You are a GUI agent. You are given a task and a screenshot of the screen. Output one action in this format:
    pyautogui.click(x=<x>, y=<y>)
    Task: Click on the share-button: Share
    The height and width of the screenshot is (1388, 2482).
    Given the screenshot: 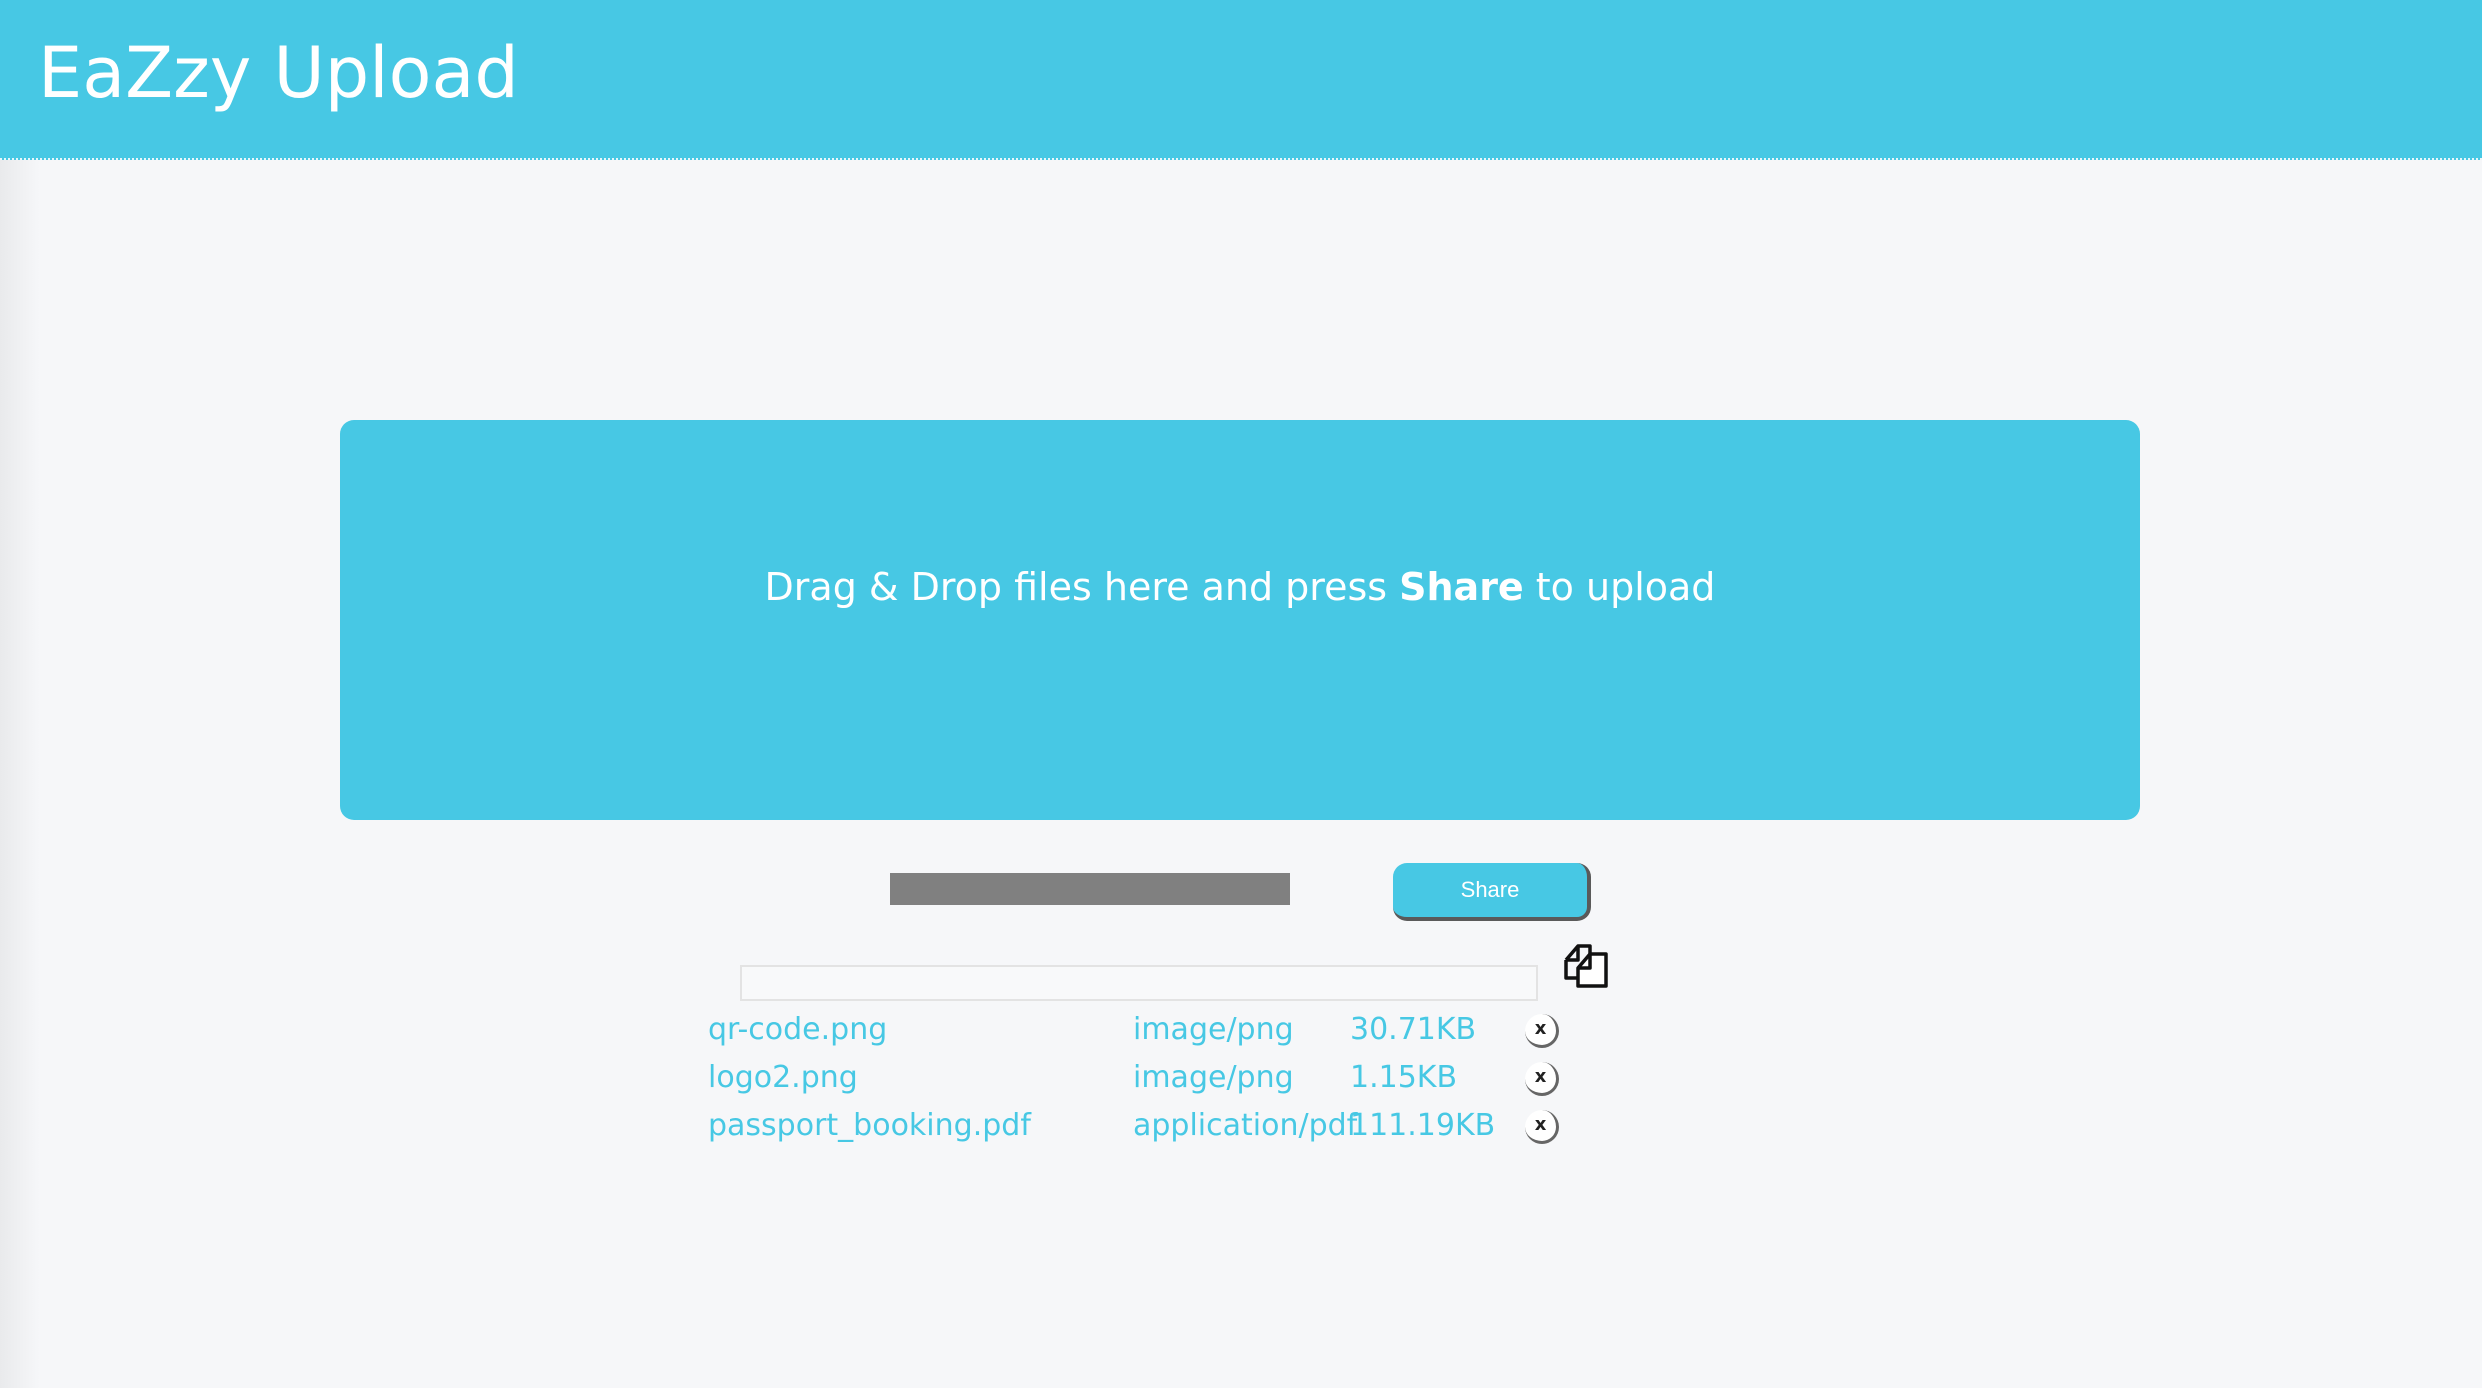 What is the action you would take?
    pyautogui.click(x=1492, y=892)
    